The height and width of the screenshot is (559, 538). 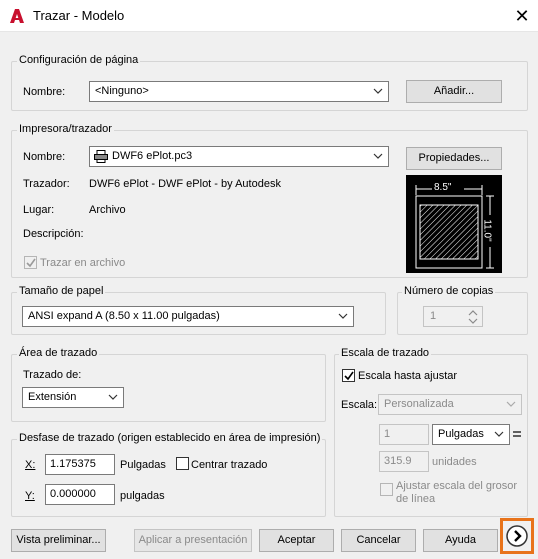 I want to click on scale-lineweights-label-1: Ajustar escala del grosor, so click(x=457, y=486).